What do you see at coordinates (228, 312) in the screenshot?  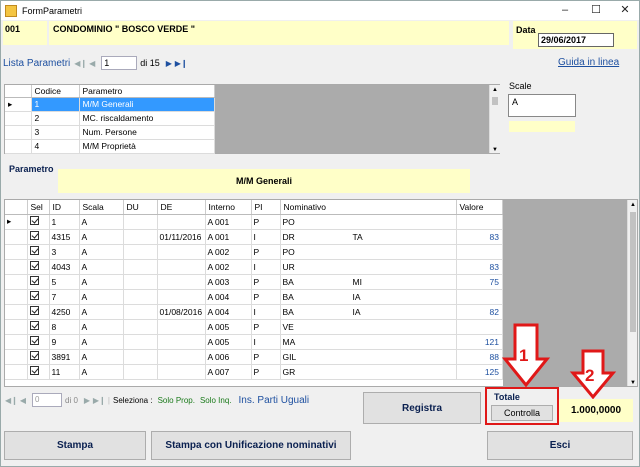 I see `cell-interno: A 004` at bounding box center [228, 312].